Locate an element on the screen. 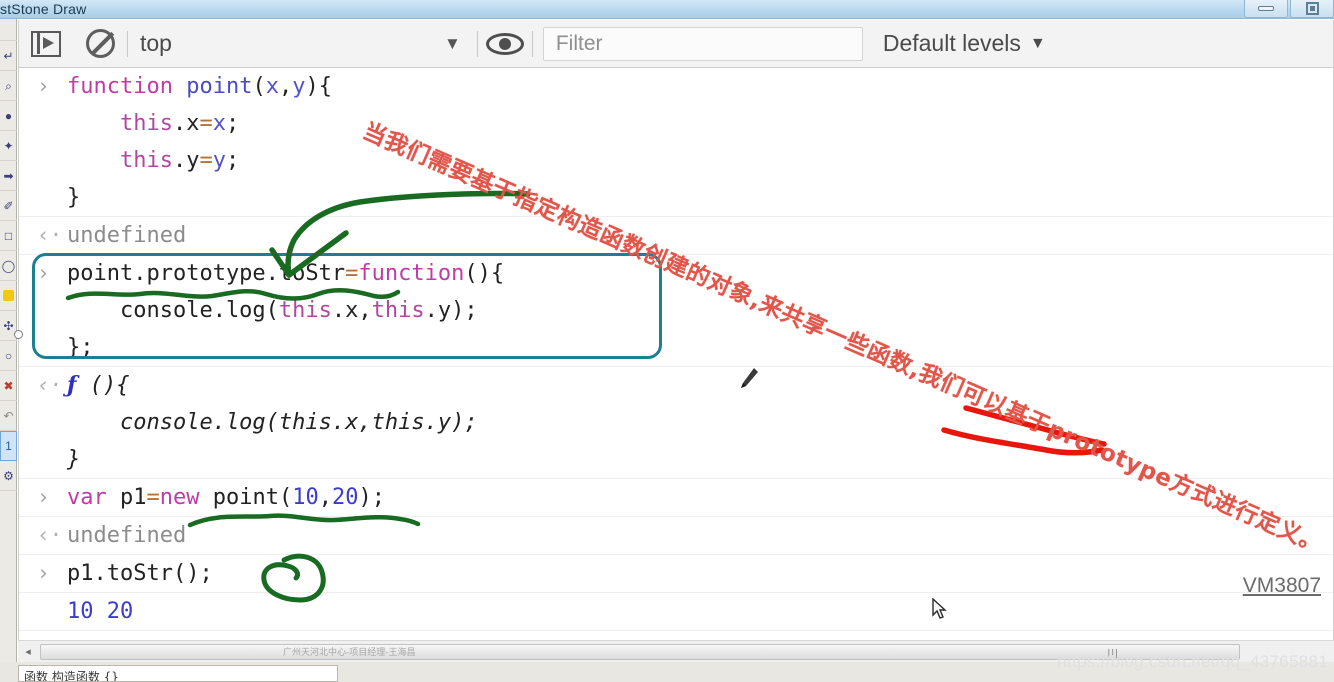 Image resolution: width=1334 pixels, height=682 pixels. minimize-button is located at coordinates (1266, 9).